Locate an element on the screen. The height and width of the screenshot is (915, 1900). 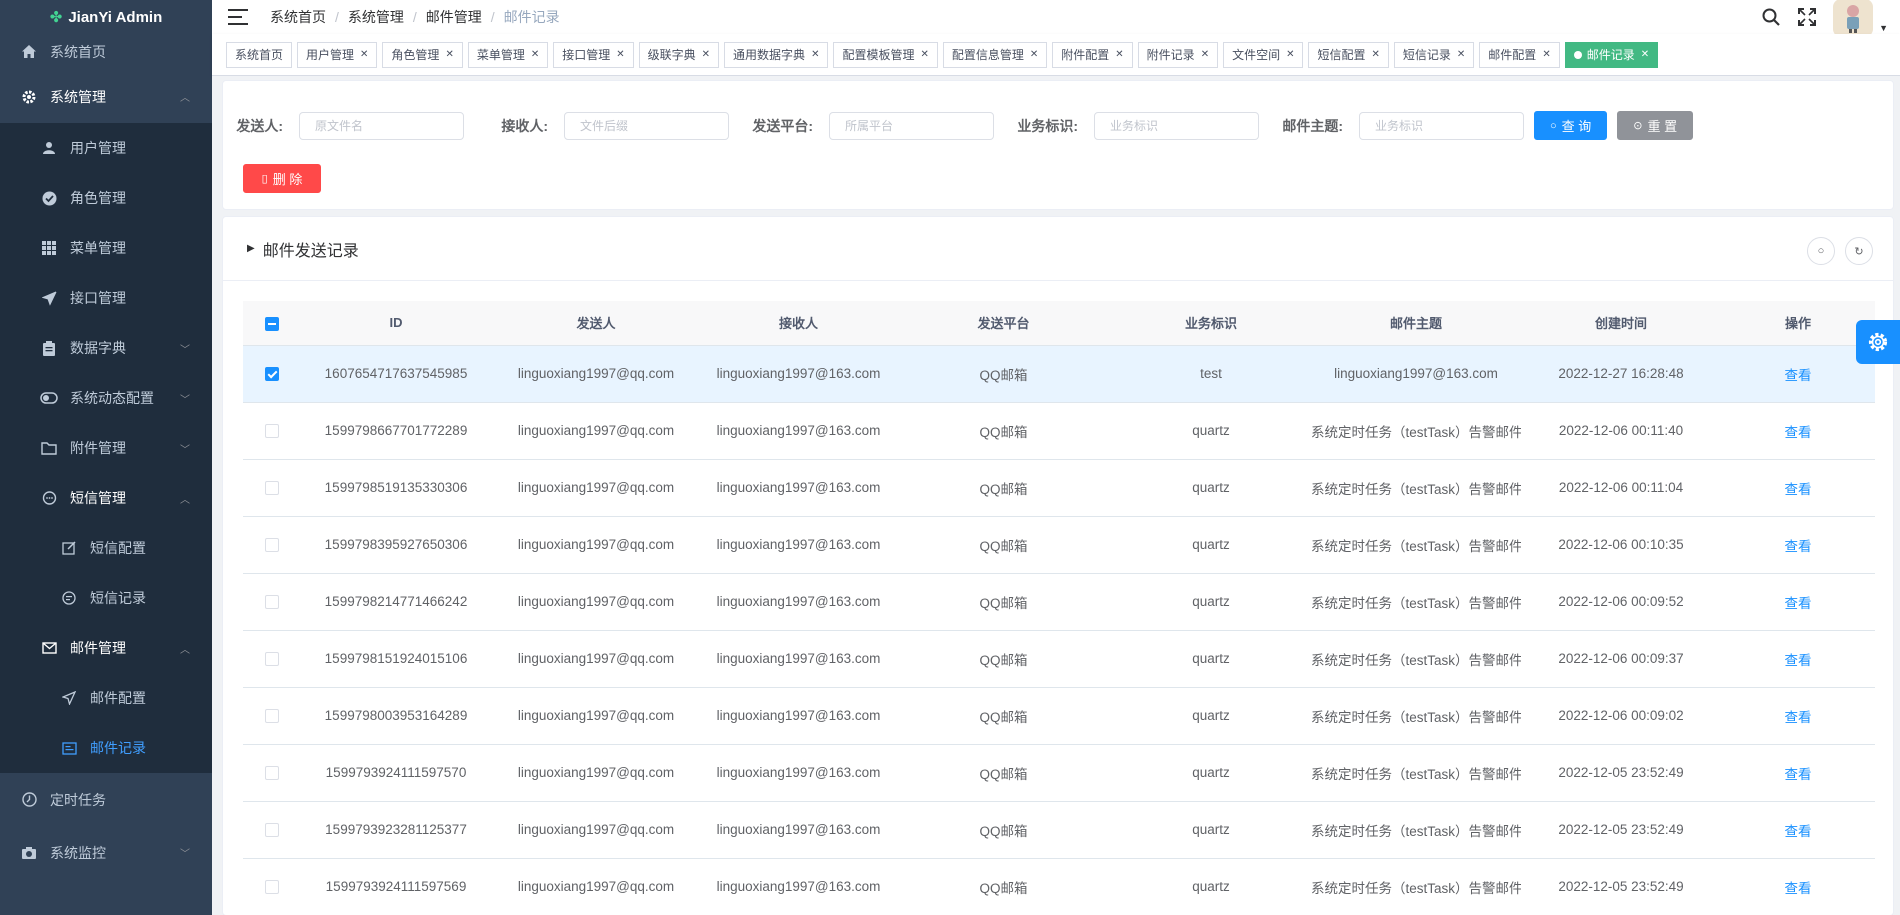
sidebar-item-sms-config: 短信配置 is located at coordinates (106, 548).